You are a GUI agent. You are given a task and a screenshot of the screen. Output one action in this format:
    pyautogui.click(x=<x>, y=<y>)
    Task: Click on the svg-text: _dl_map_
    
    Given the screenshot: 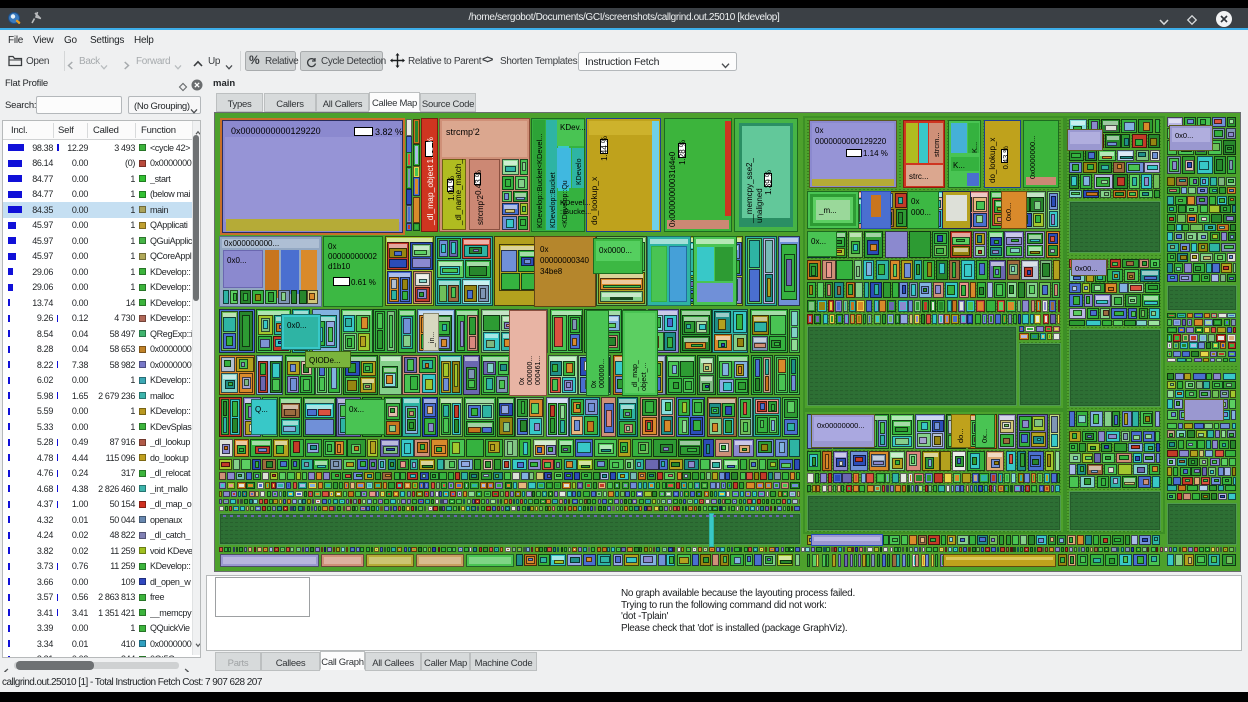 What is the action you would take?
    pyautogui.click(x=635, y=376)
    